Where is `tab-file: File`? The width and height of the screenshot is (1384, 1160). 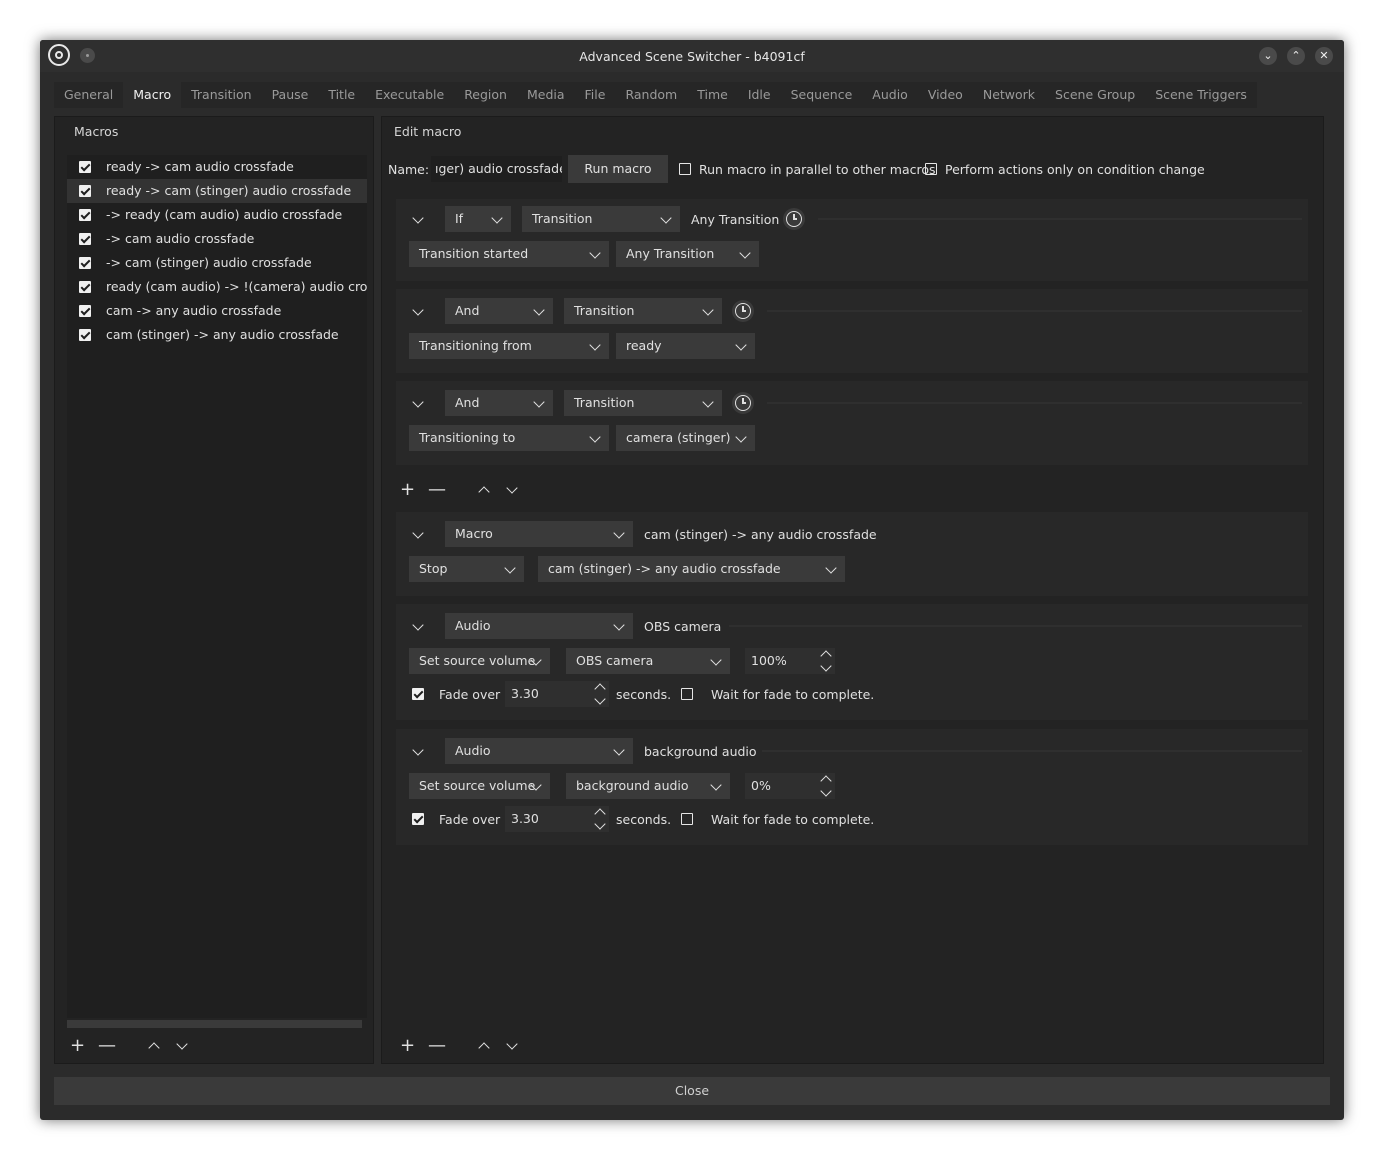 tab-file: File is located at coordinates (595, 95).